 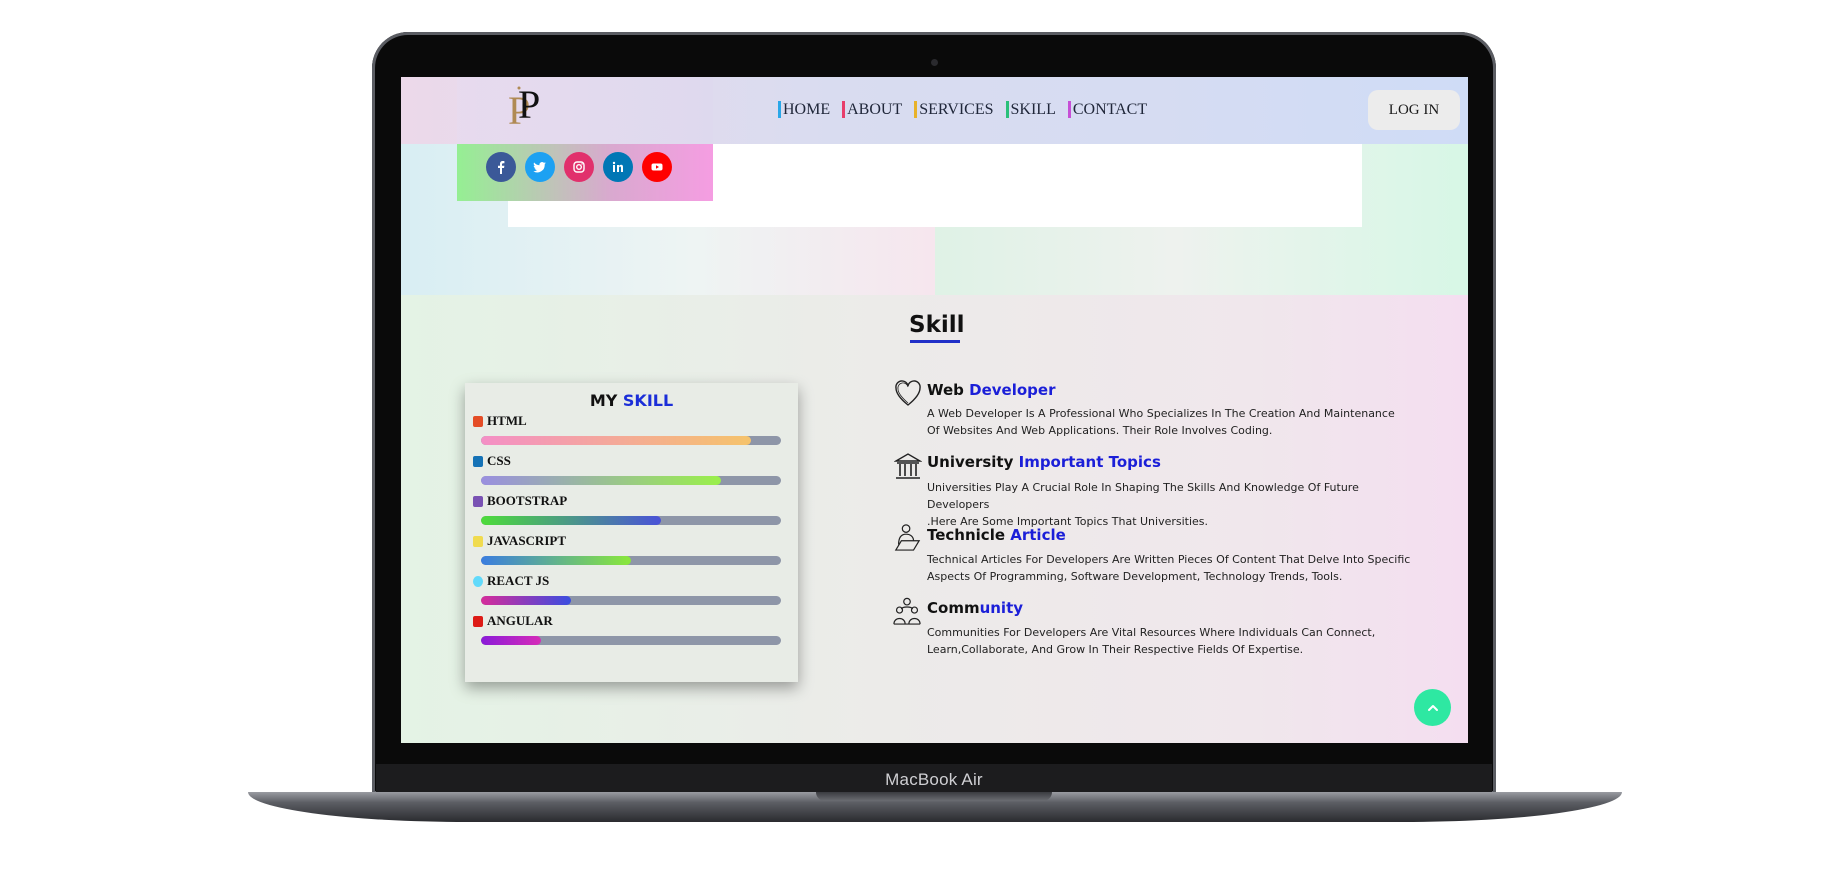 I want to click on section-heading: Skill, so click(x=937, y=325).